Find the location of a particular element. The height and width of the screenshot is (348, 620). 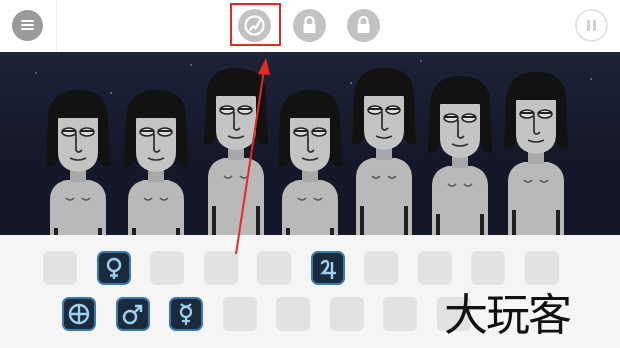

mars-symbol-icon is located at coordinates (132, 314).